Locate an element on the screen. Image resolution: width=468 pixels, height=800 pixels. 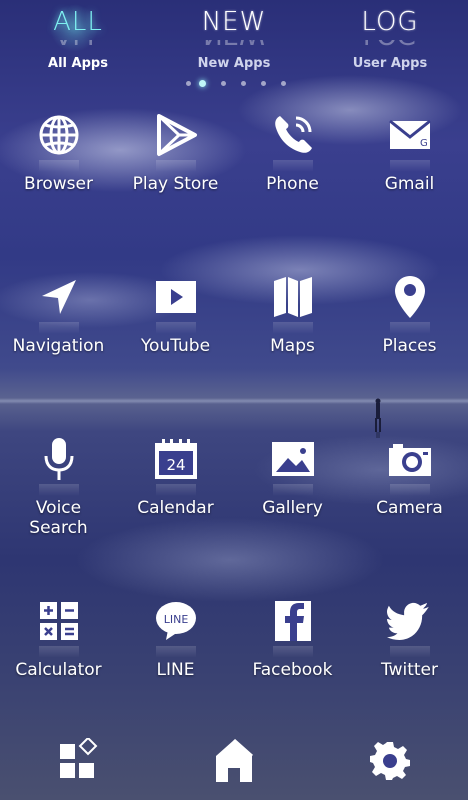
app-gmail: G Gmail is located at coordinates (409, 152).